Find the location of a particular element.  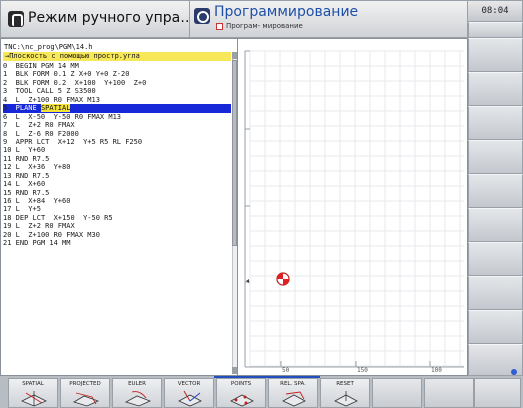

program-line: 11 RND R7.5 is located at coordinates (117, 159).